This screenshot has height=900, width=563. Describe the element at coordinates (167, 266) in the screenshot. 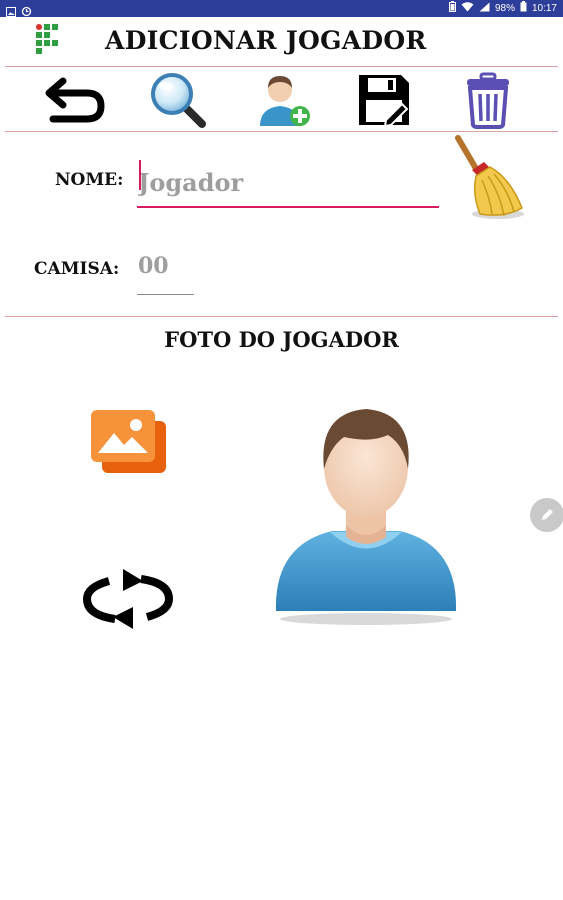

I see `shirt-number-input` at that location.